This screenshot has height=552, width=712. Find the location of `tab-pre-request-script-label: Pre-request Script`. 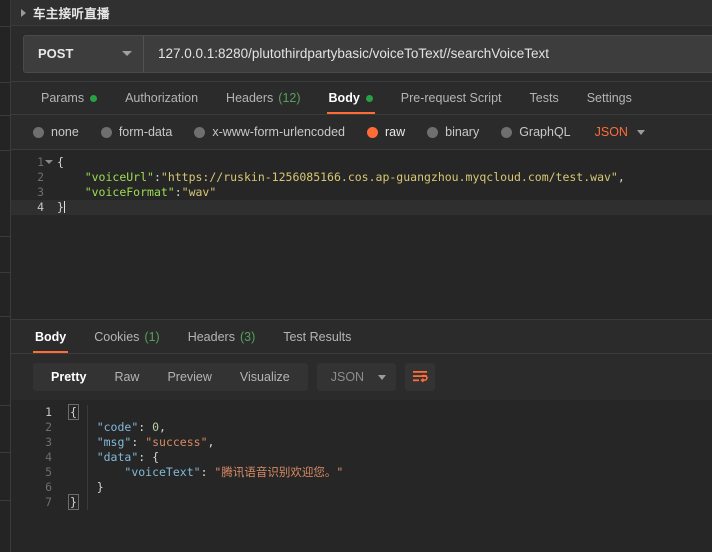

tab-pre-request-script-label: Pre-request Script is located at coordinates (451, 98).